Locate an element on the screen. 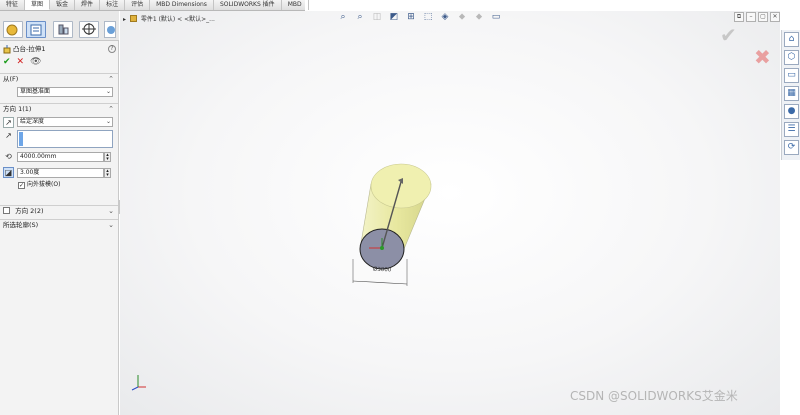 The image size is (800, 415). zoom-to-area-icon: ⌕ is located at coordinates (360, 17).